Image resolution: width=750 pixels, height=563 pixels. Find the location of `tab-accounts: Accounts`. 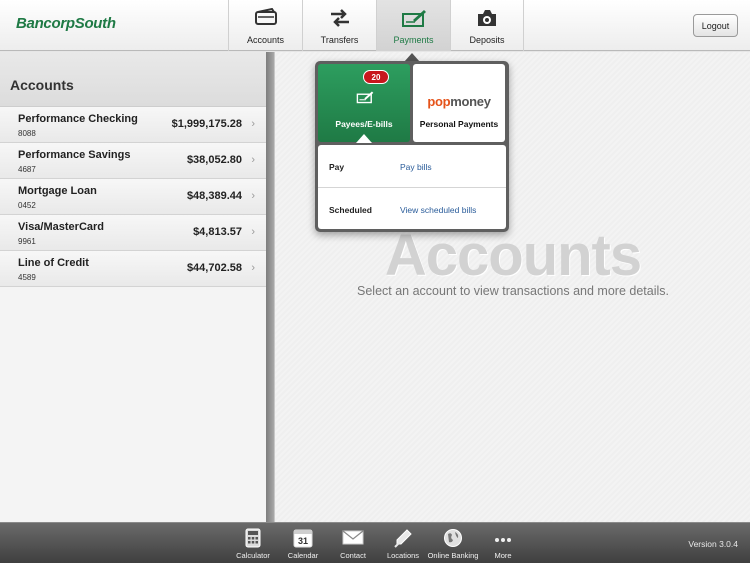

tab-accounts: Accounts is located at coordinates (265, 25).